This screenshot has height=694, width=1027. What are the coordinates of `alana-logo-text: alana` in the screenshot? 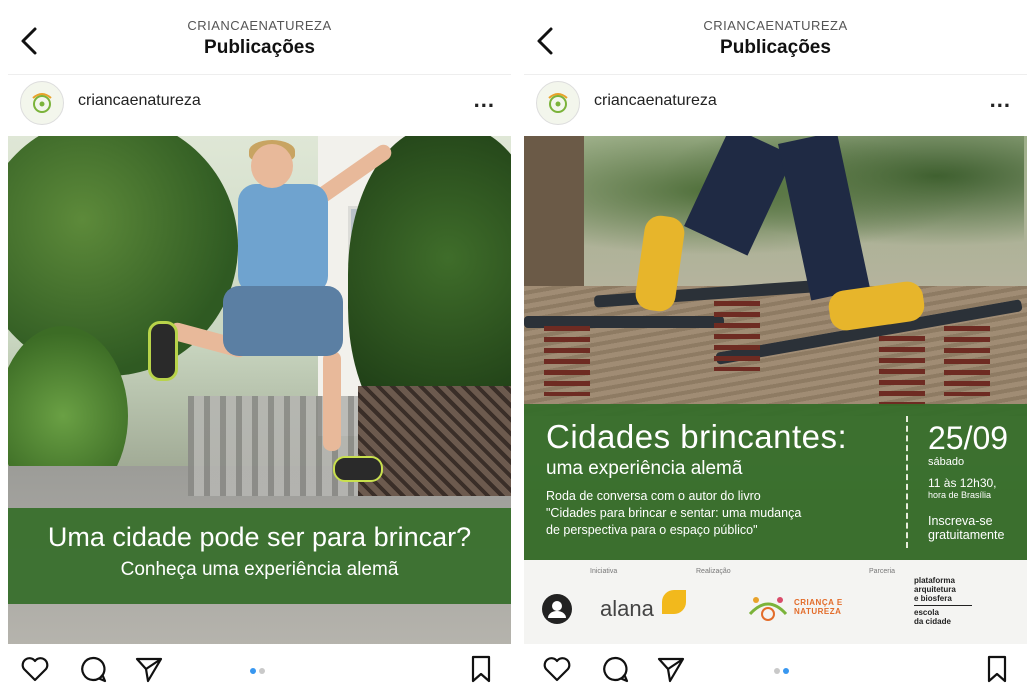 It's located at (627, 608).